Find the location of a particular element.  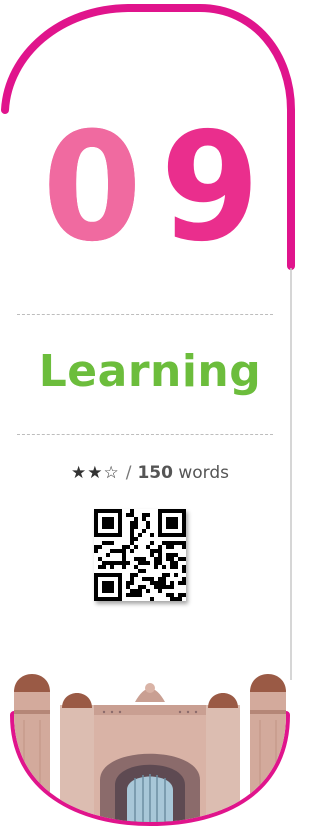

lesson-title: Learning is located at coordinates (150, 371).